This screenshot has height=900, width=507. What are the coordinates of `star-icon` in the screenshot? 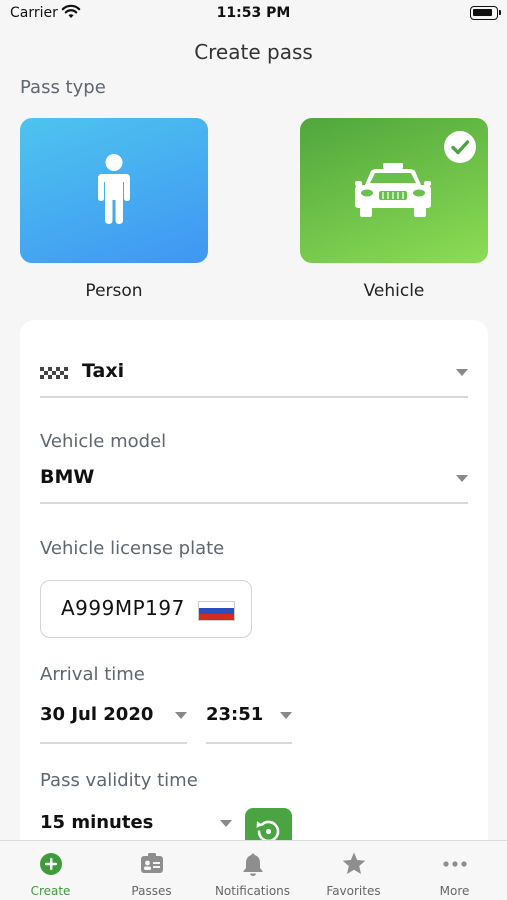 It's located at (354, 863).